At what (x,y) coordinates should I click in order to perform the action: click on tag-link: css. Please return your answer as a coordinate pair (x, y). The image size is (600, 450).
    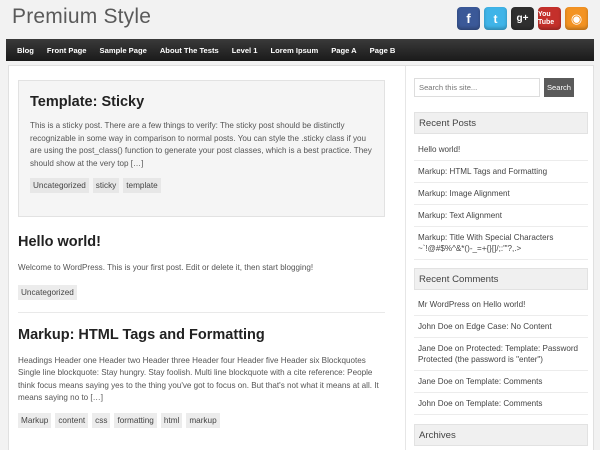
    Looking at the image, I should click on (101, 420).